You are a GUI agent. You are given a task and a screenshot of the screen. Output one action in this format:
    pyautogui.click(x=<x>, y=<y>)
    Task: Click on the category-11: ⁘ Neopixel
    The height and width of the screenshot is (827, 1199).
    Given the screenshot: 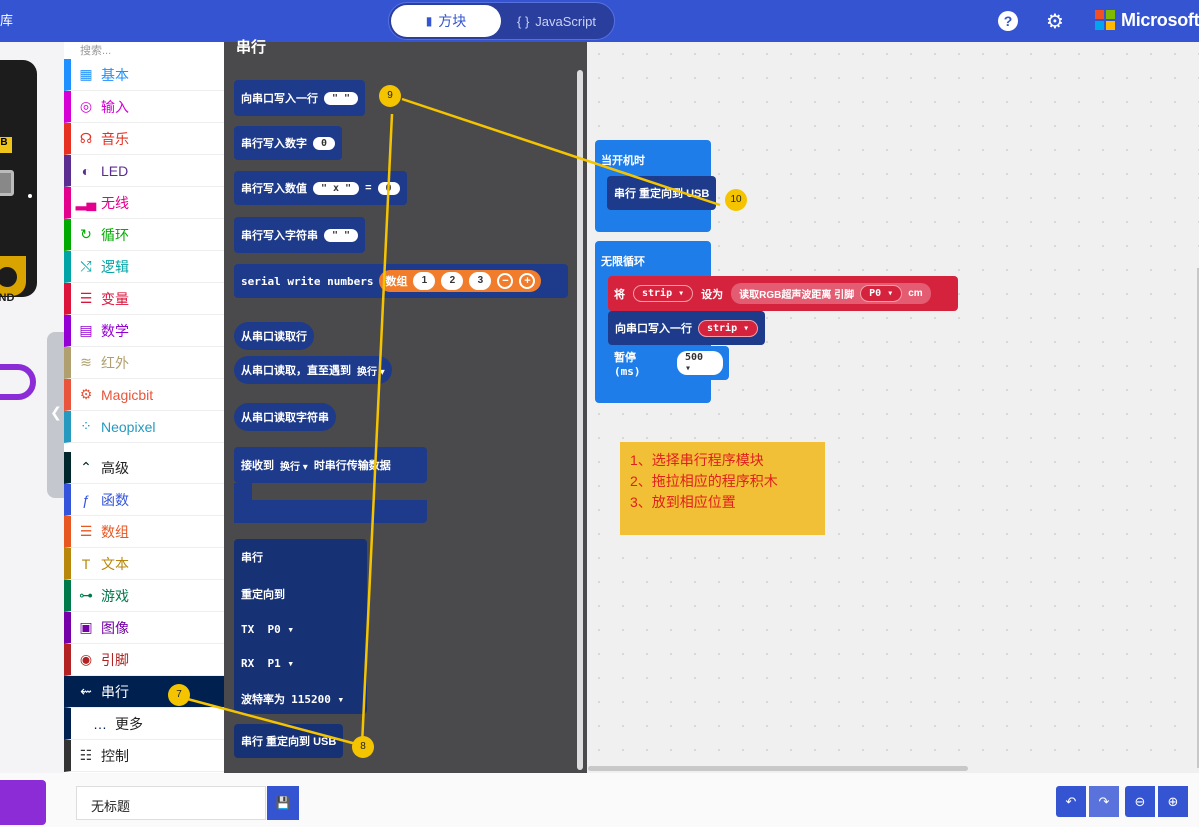 What is the action you would take?
    pyautogui.click(x=144, y=427)
    